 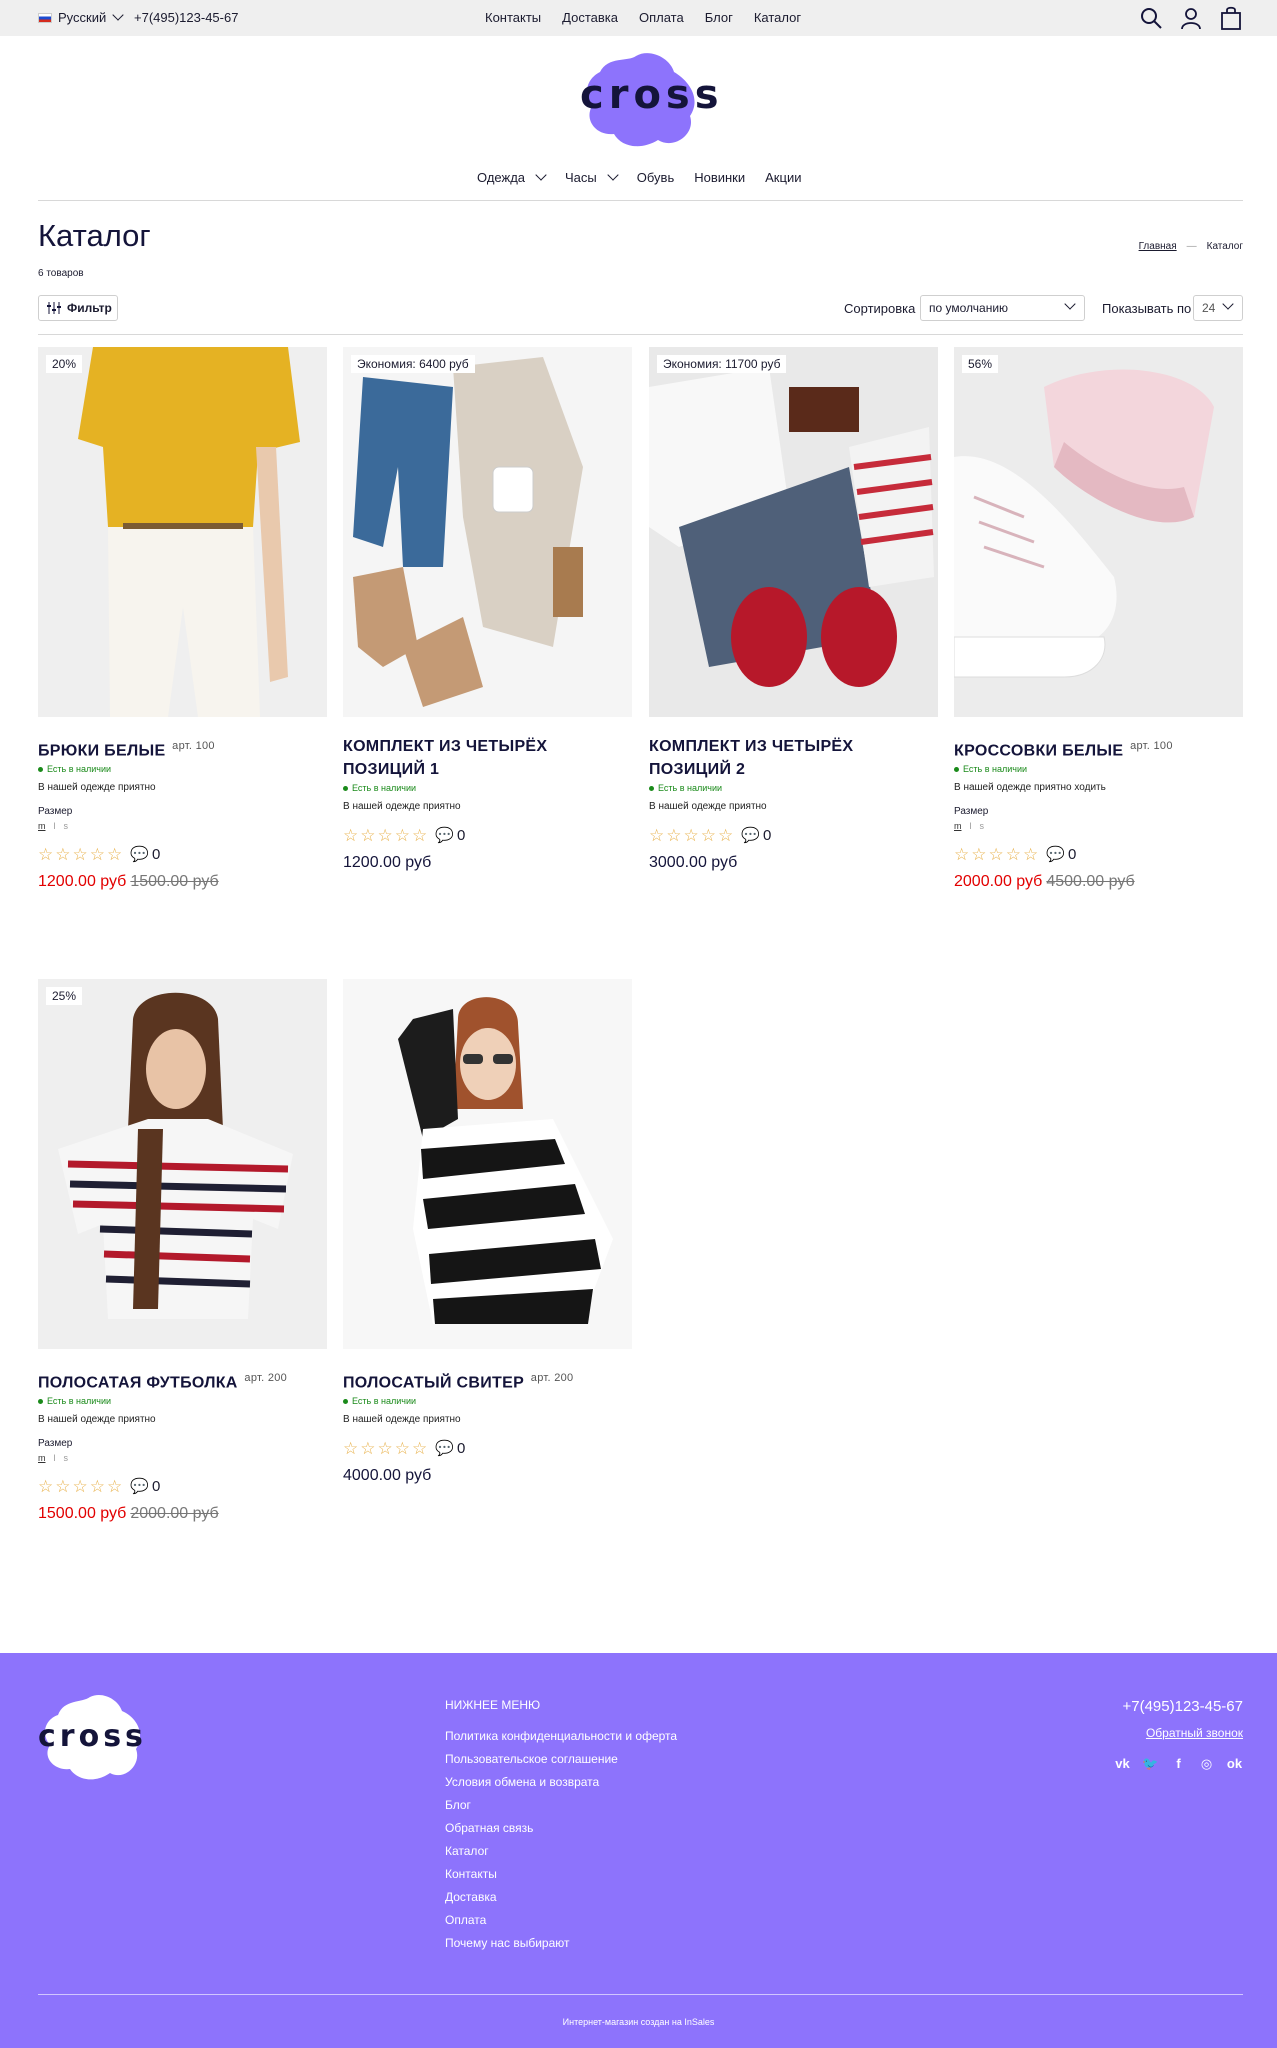 What do you see at coordinates (186, 17) in the screenshot?
I see `top-phone: +7(495)123-45-67` at bounding box center [186, 17].